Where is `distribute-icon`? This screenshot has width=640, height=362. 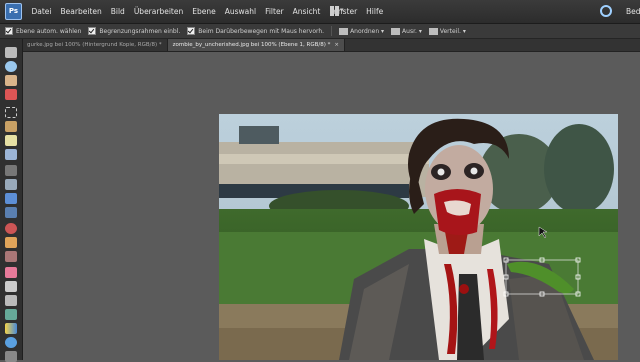
distribute-icon is located at coordinates (433, 31).